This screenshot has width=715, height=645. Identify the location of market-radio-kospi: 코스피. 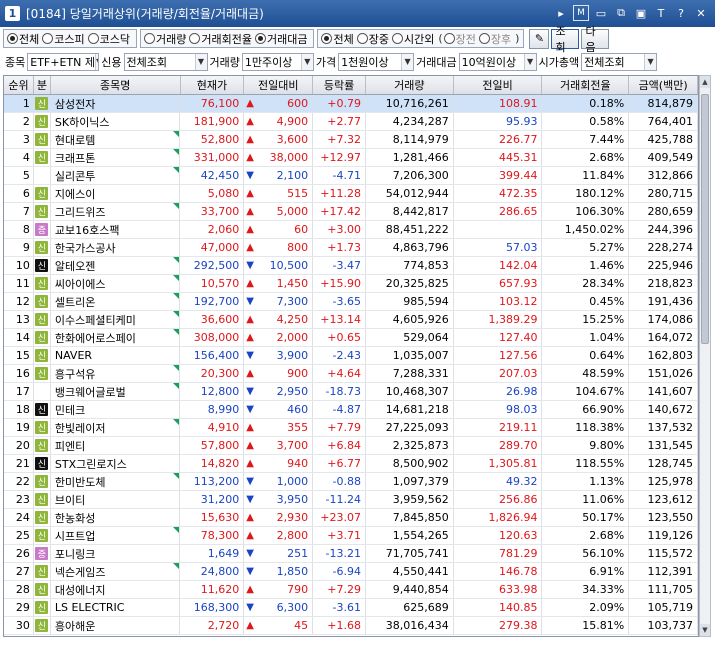
(63, 39).